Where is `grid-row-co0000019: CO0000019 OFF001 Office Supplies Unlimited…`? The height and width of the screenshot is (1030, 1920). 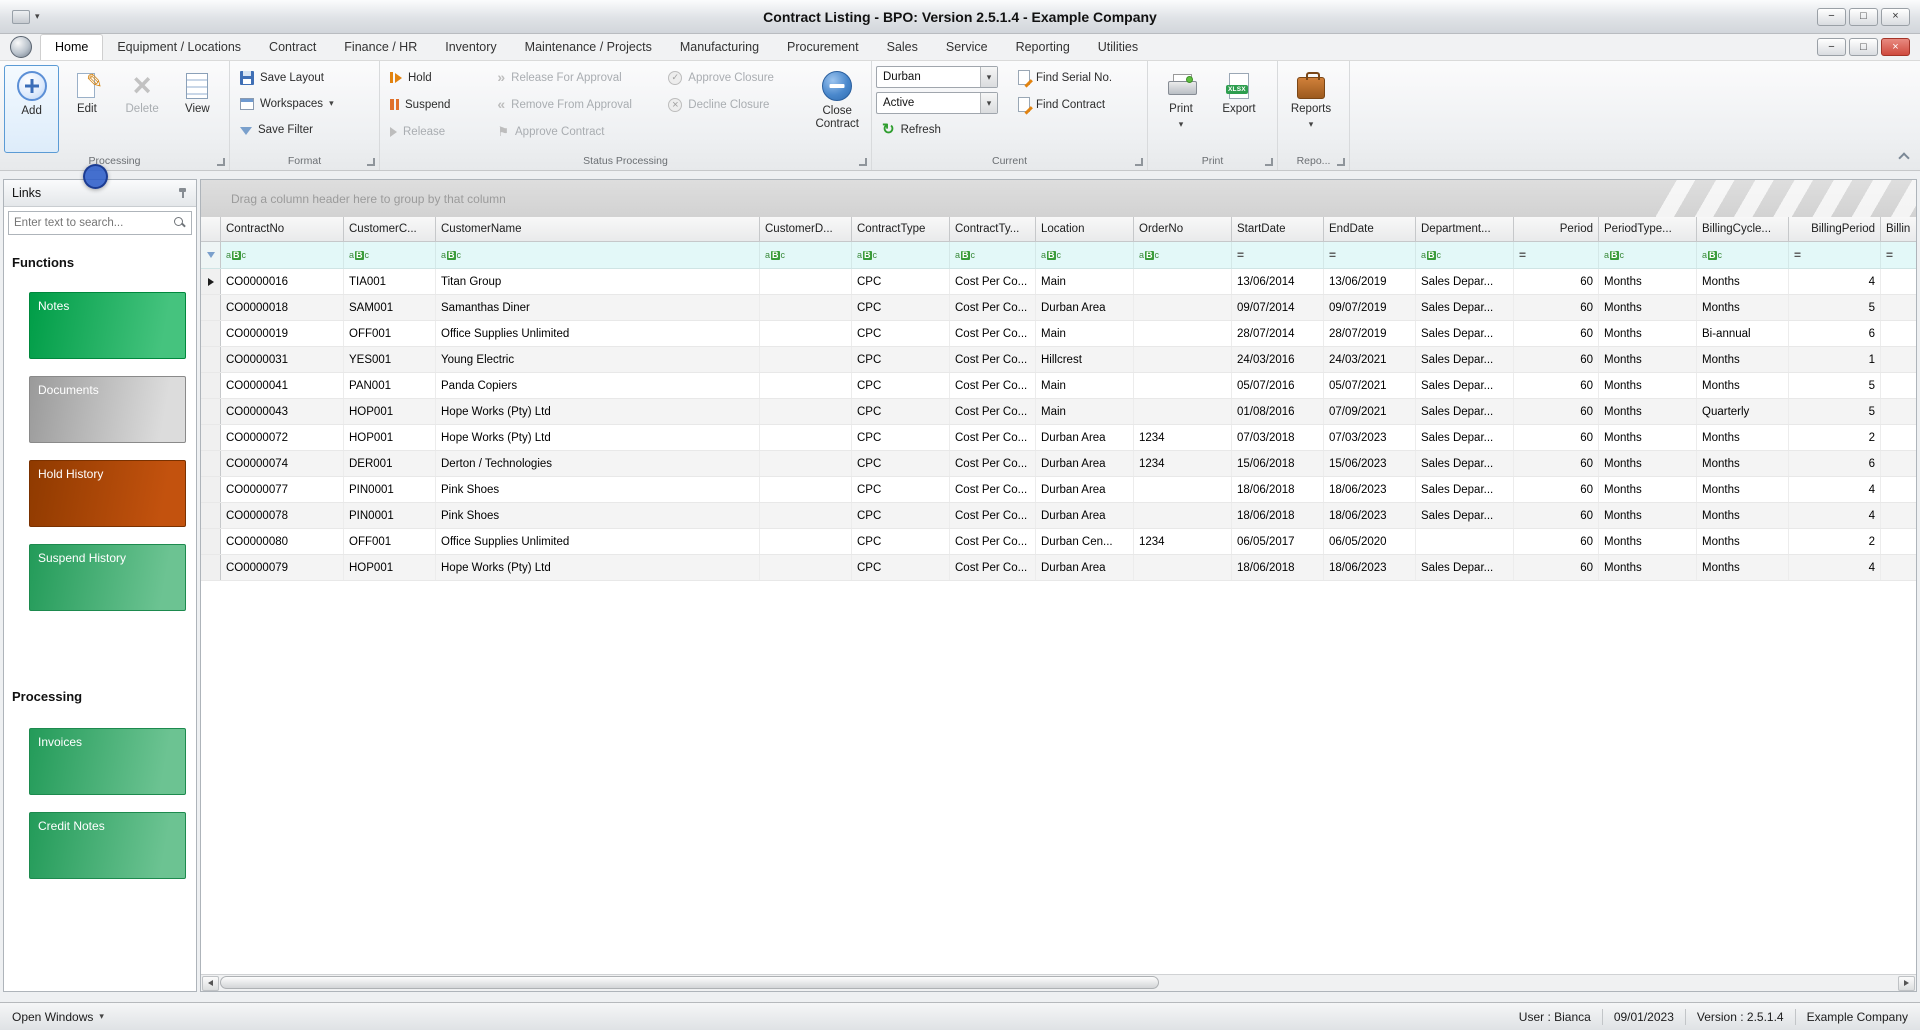 grid-row-co0000019: CO0000019 OFF001 Office Supplies Unlimited… is located at coordinates (1058, 334).